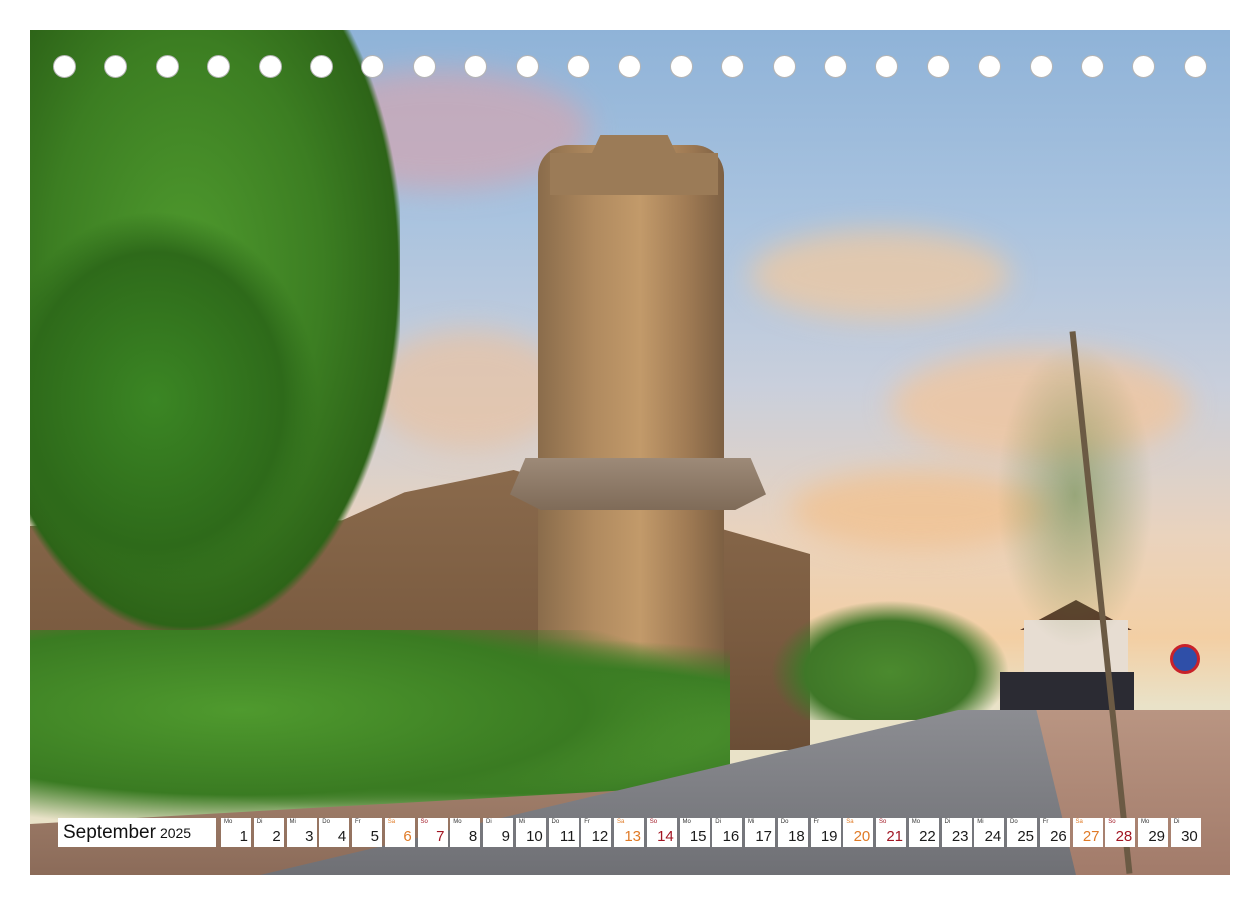  I want to click on day-cell: Sa 20, so click(858, 832).